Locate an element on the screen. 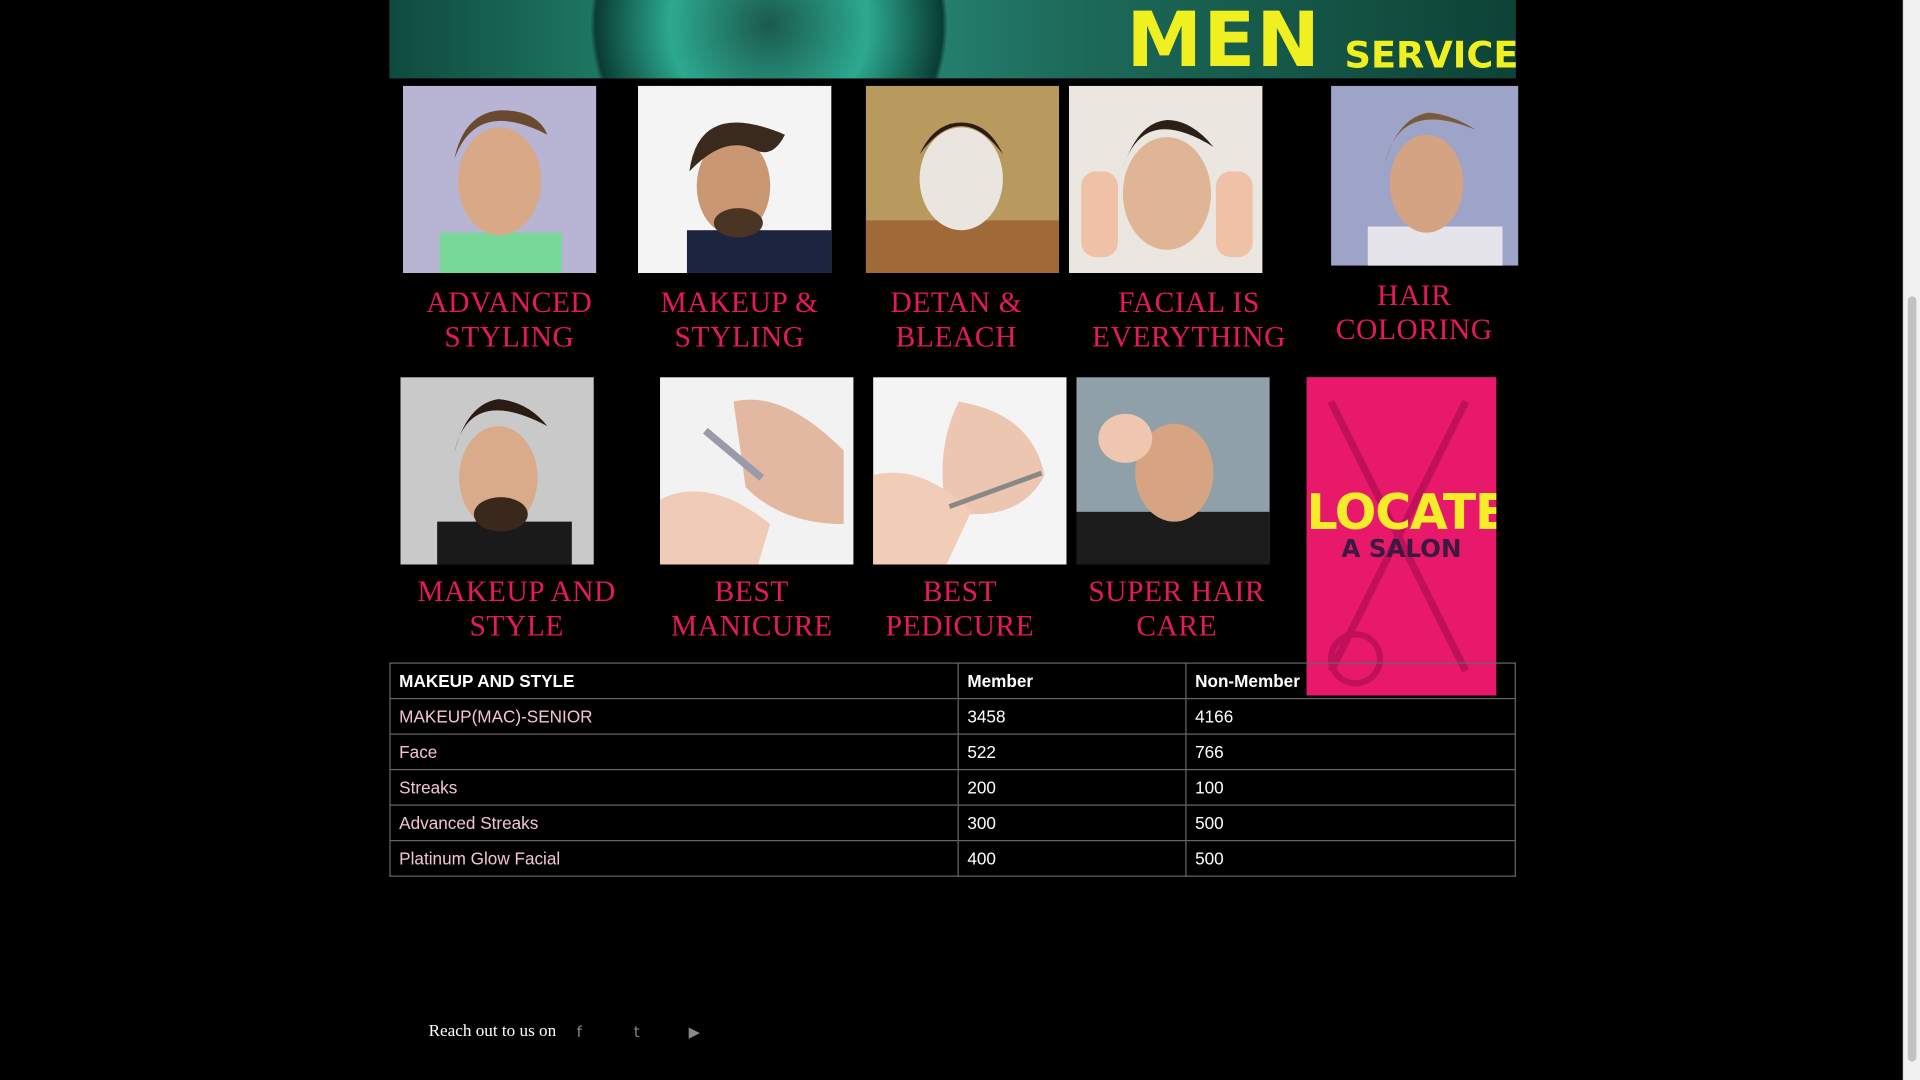  service-name: Advanced Streaks is located at coordinates (674, 823).